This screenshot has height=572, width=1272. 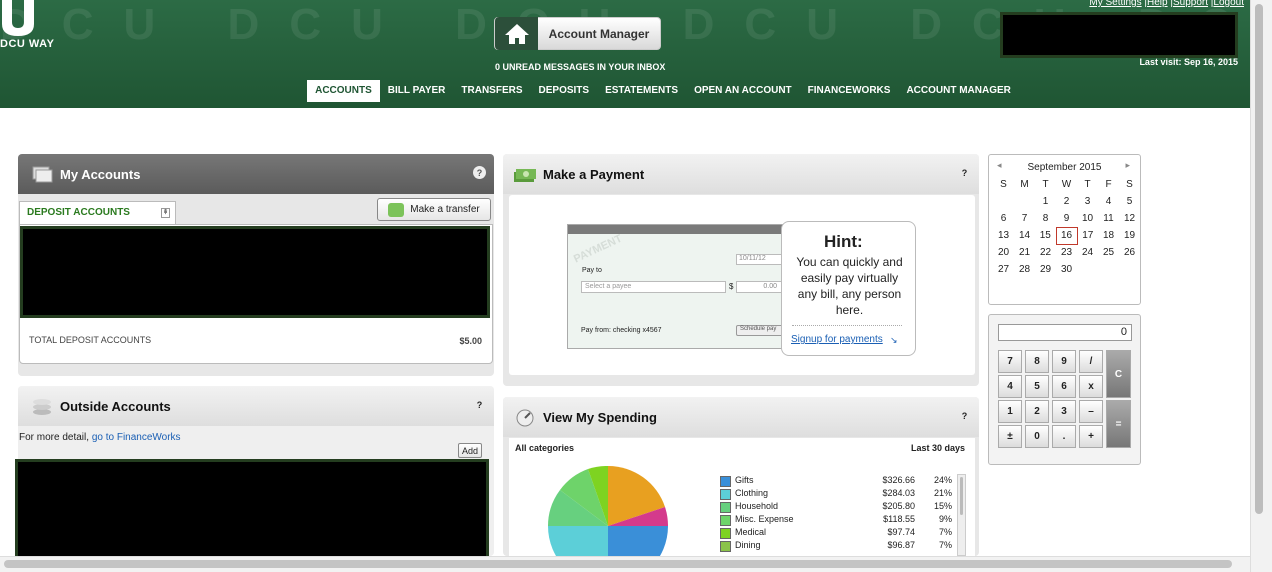 I want to click on support-link: Support, so click(x=1190, y=4).